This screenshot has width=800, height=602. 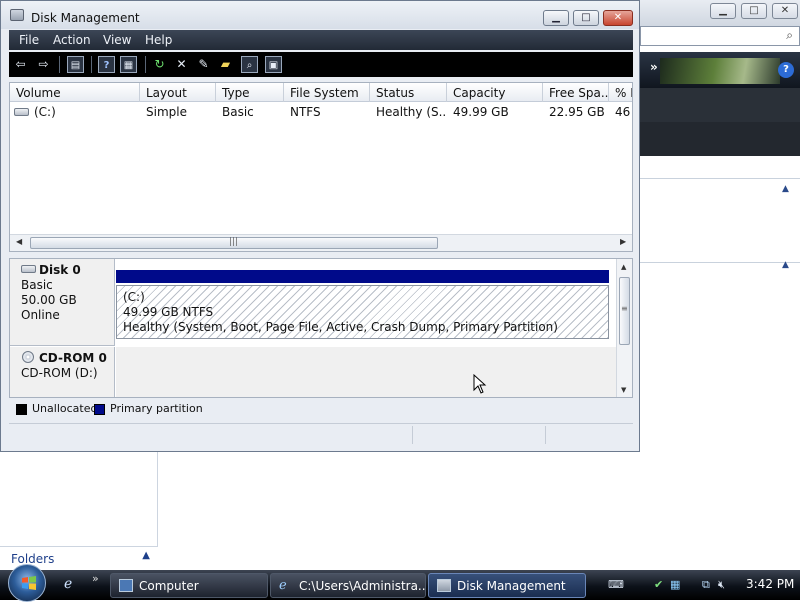 What do you see at coordinates (723, 11) in the screenshot?
I see `explorer-minimize-button: ▁` at bounding box center [723, 11].